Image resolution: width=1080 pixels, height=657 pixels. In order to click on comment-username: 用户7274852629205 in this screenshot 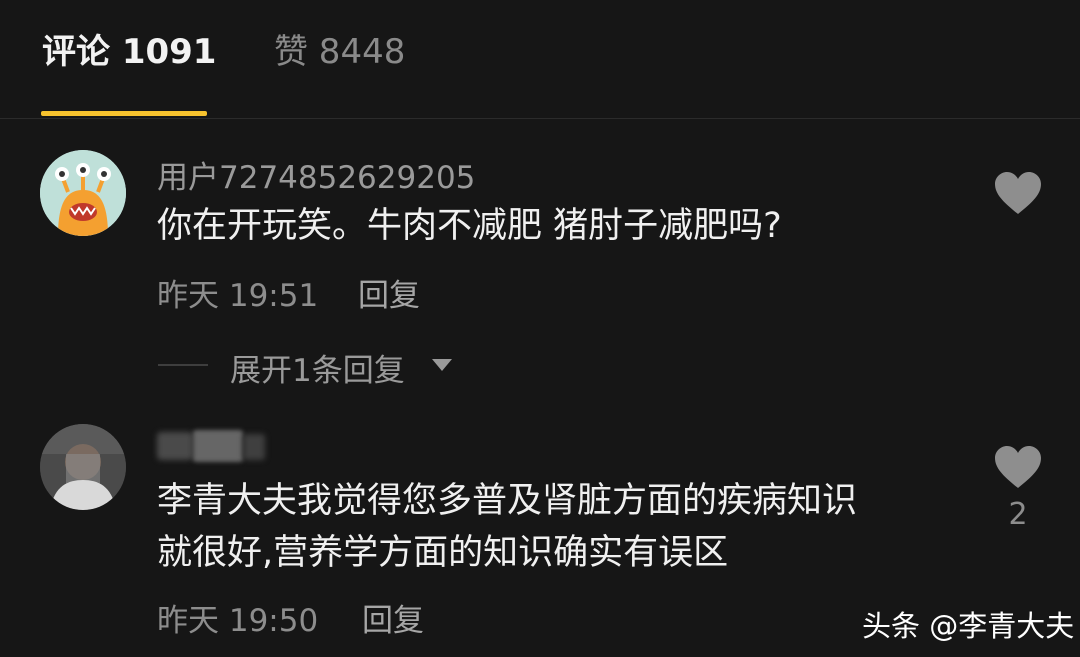, I will do `click(316, 174)`.